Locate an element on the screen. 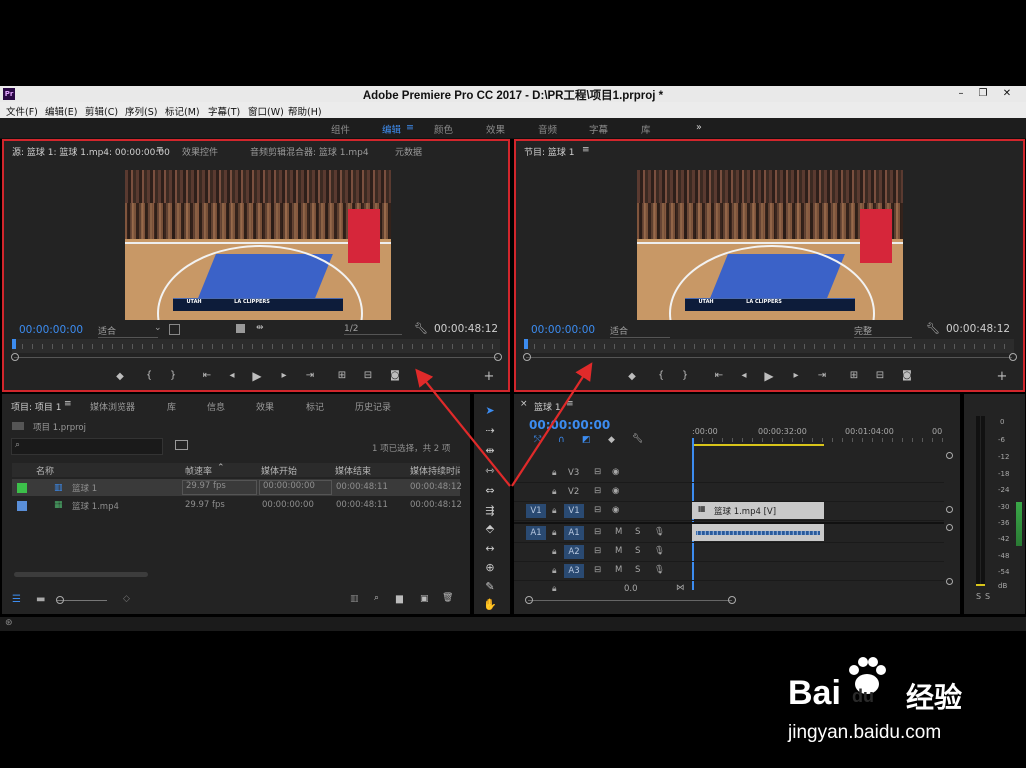 Image resolution: width=1026 pixels, height=768 pixels. watermark-brand: Bai is located at coordinates (814, 693).